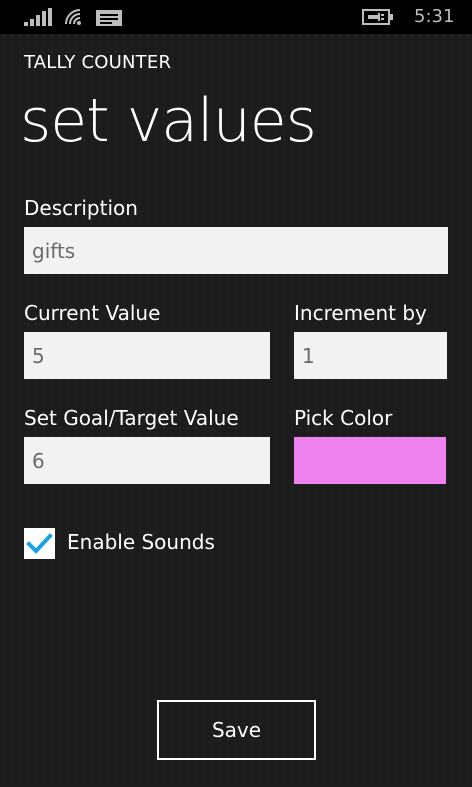 The image size is (472, 787). I want to click on message-icon, so click(109, 20).